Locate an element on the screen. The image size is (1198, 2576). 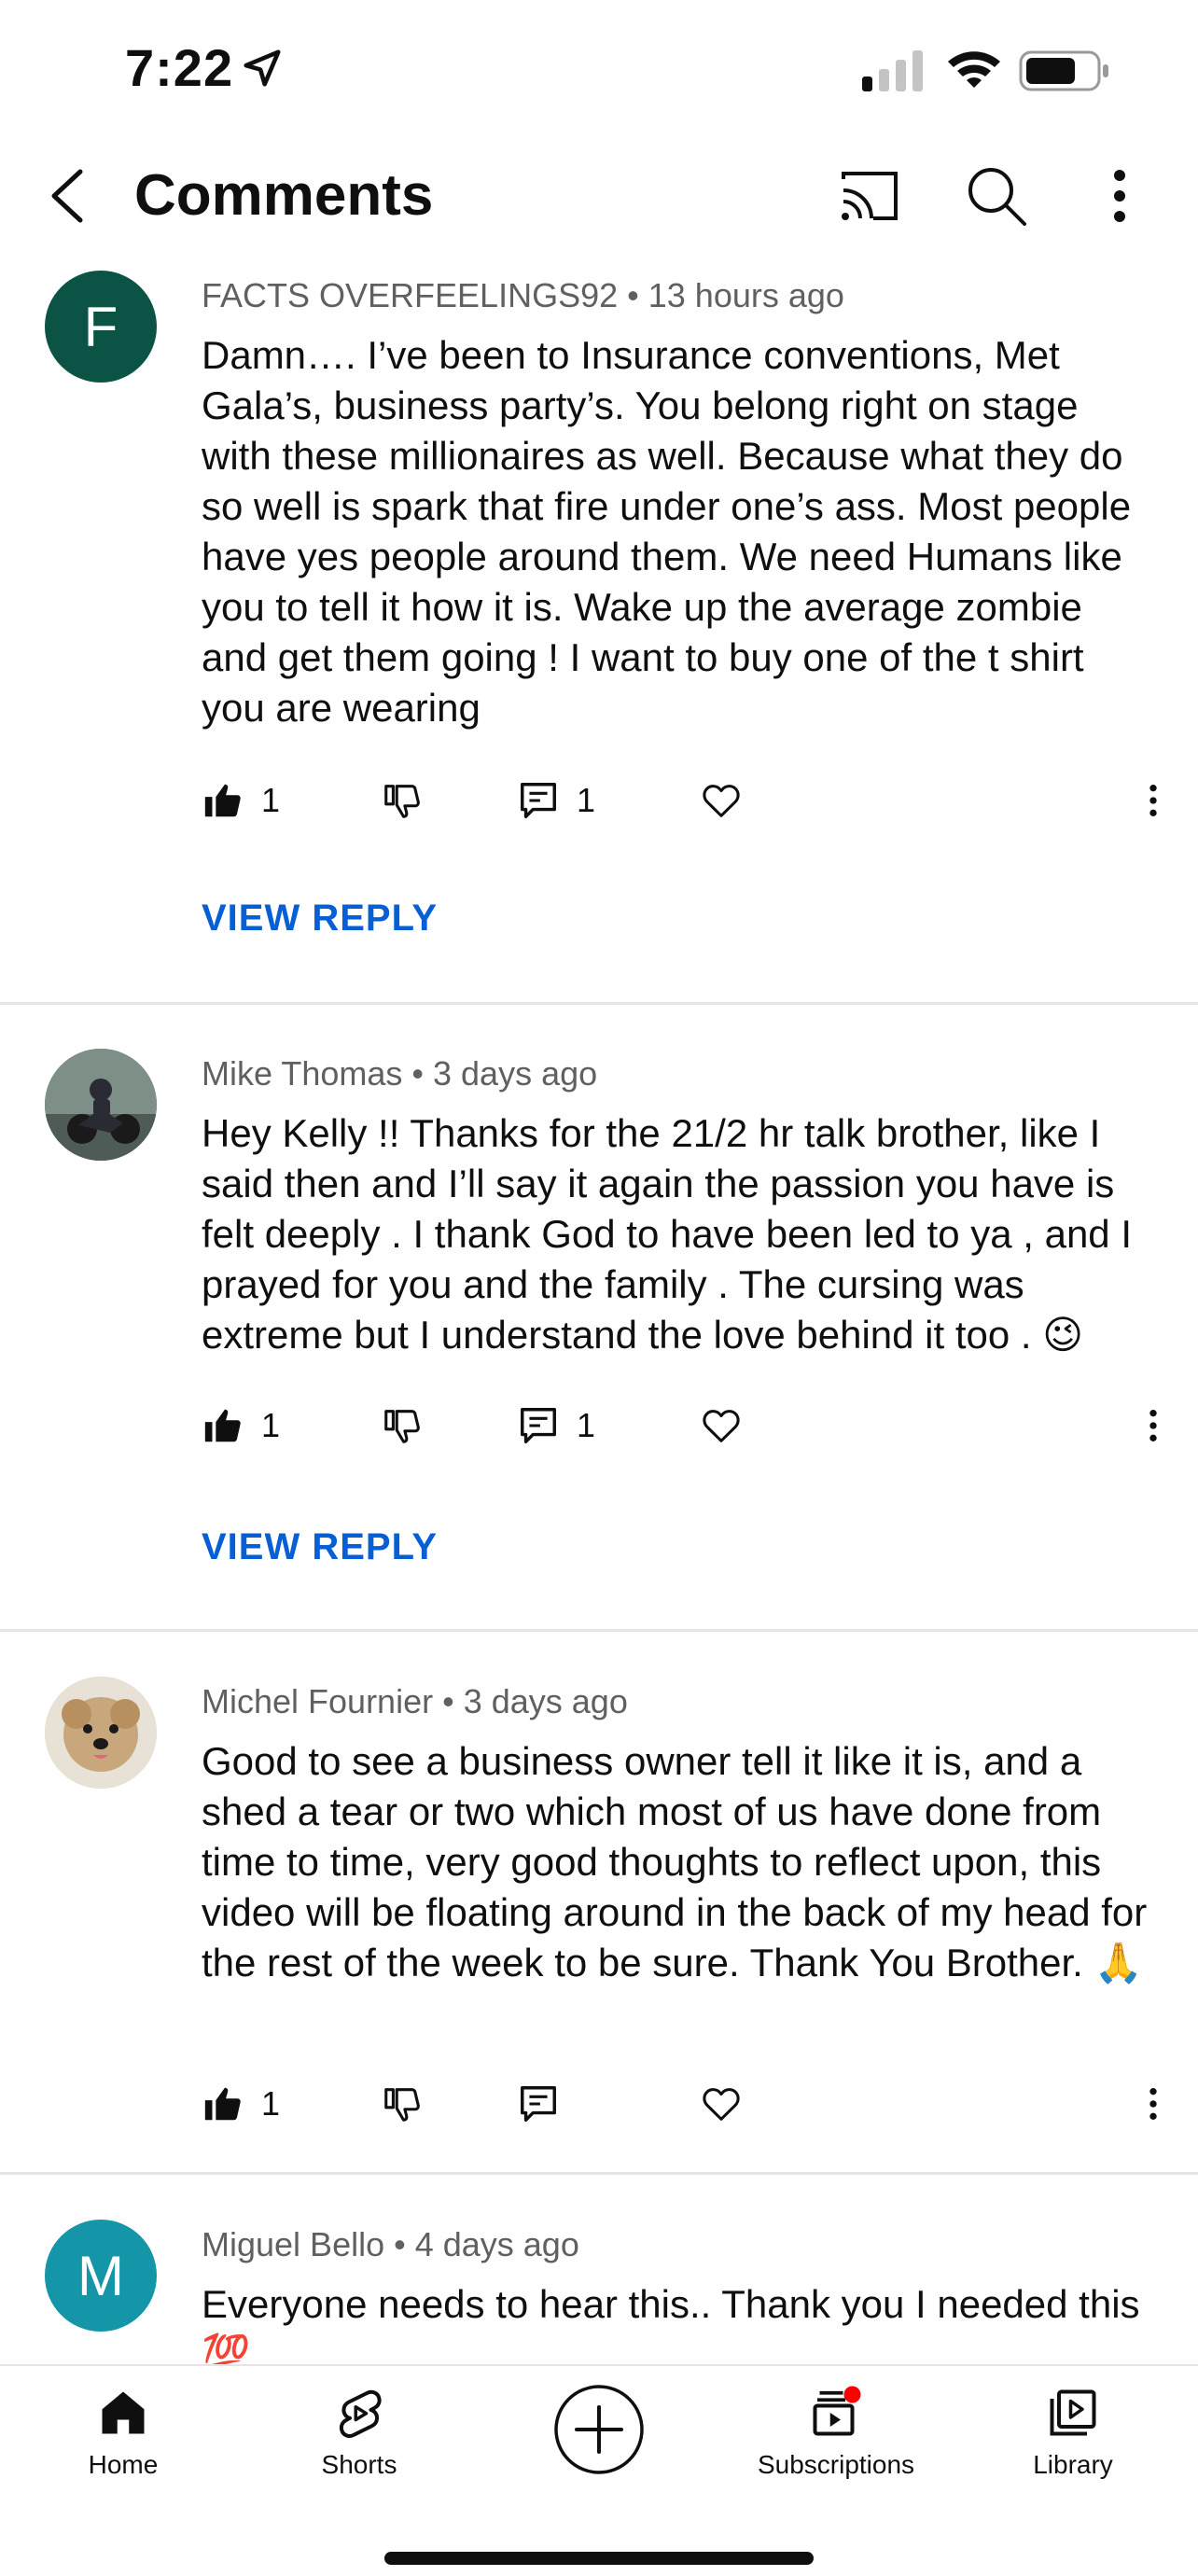
bottom-navigation: Home Shorts Subscriptions Library is located at coordinates (599, 2470).